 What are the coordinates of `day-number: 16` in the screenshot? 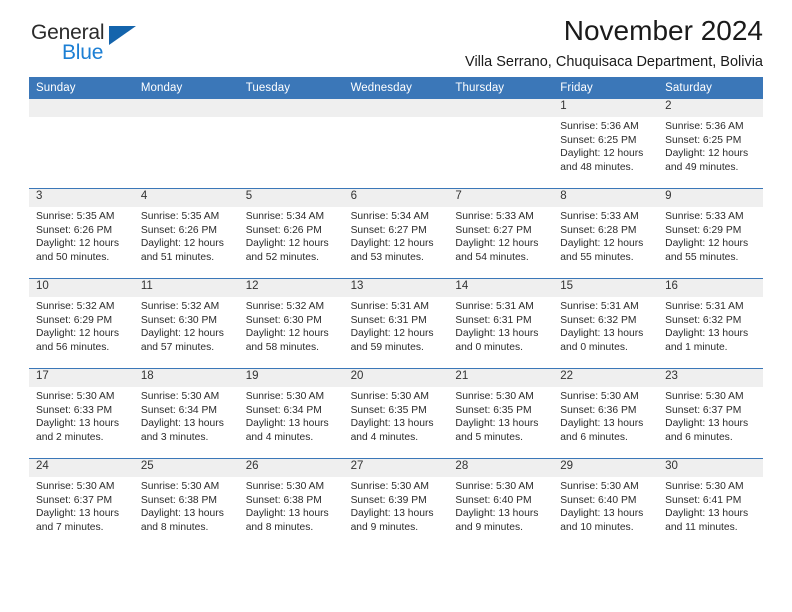 It's located at (710, 288).